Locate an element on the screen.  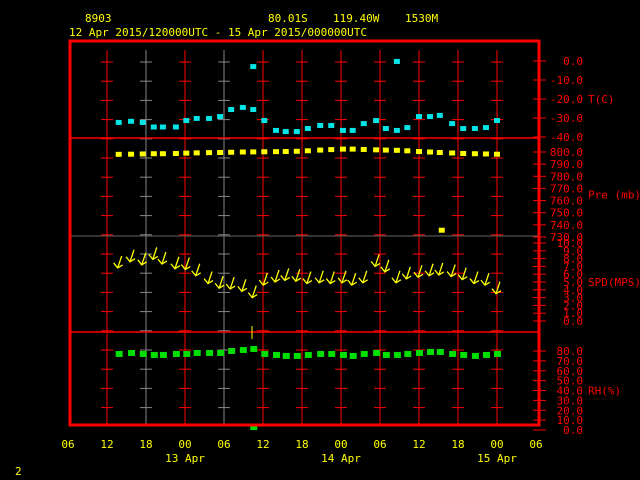
page-number: 2 is located at coordinates (18, 471).